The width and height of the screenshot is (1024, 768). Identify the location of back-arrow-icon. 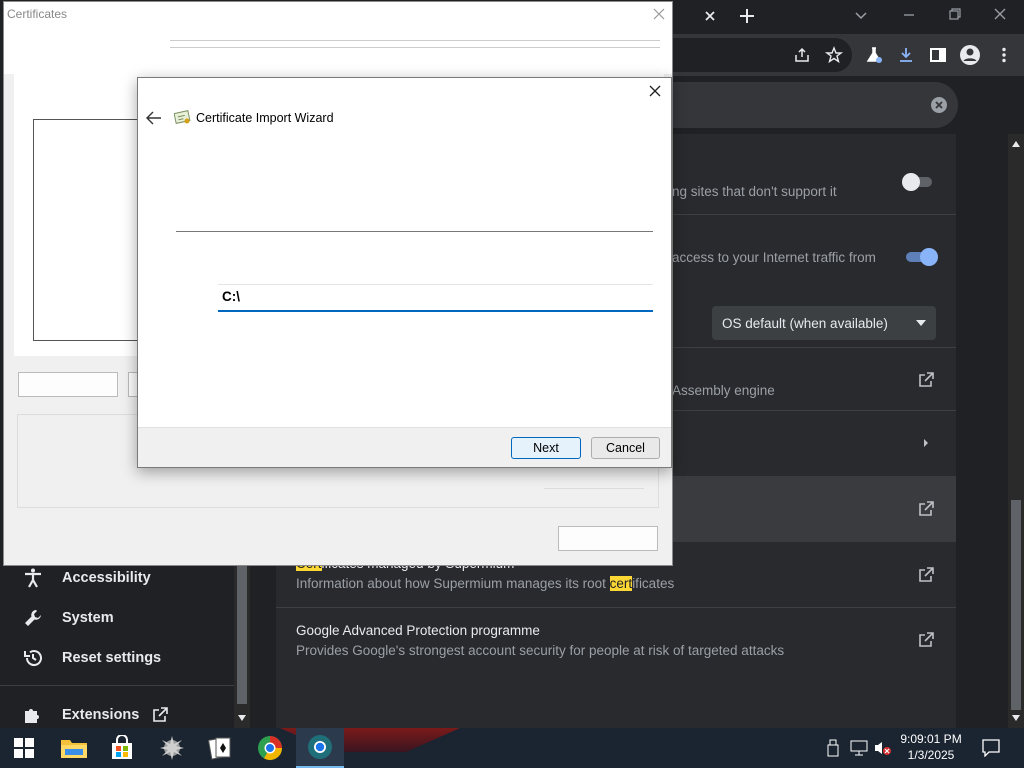
(154, 118).